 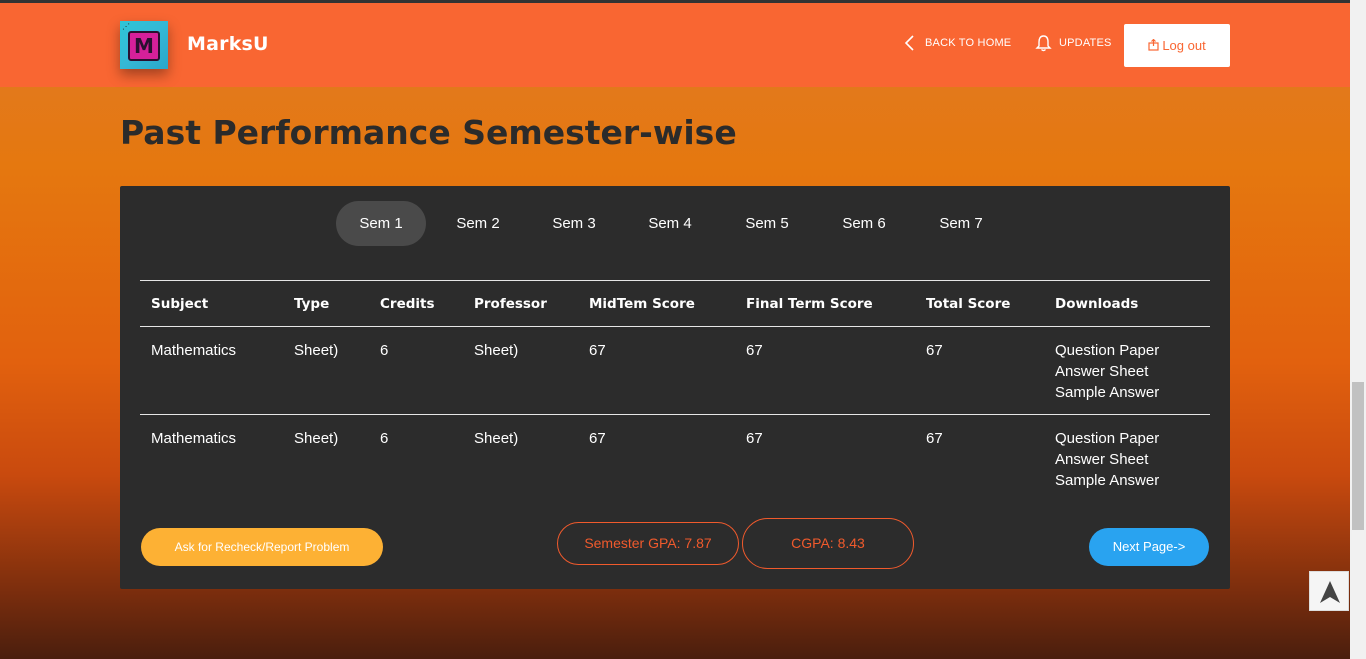 I want to click on cgpa-badge: CGPA: 8.43, so click(x=828, y=543).